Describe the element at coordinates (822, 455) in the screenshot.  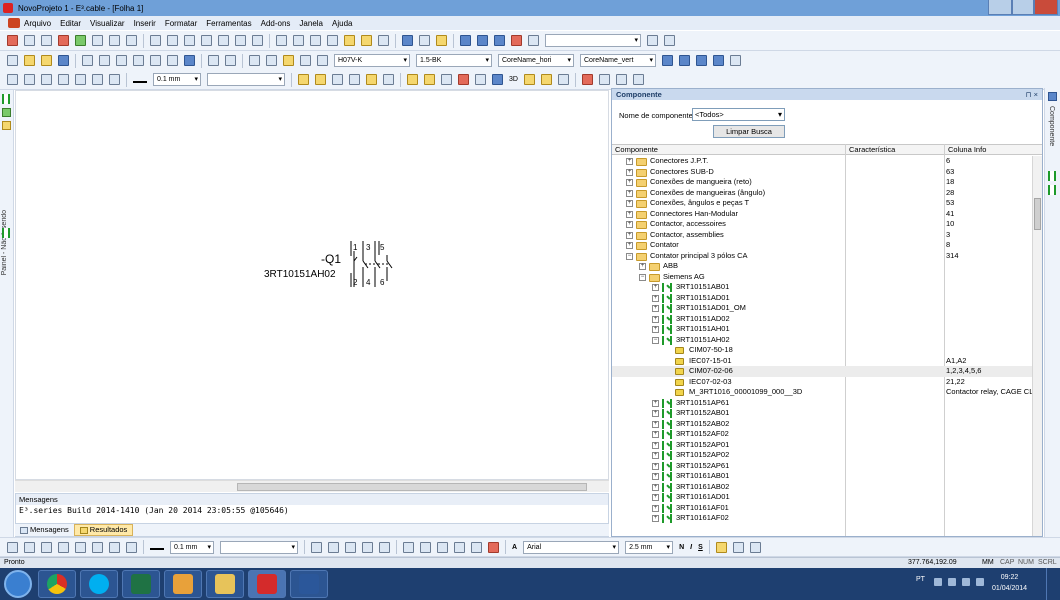
I see `tree-row: +3RT10152AP02` at that location.